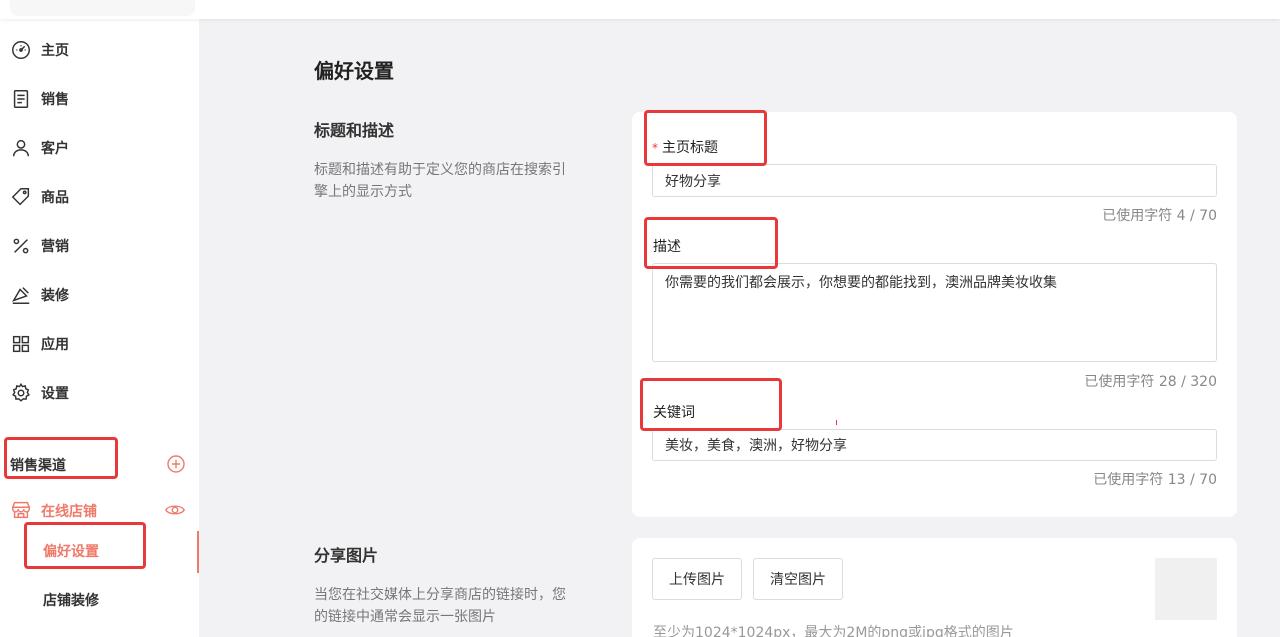 The height and width of the screenshot is (637, 1280). What do you see at coordinates (99, 393) in the screenshot?
I see `sidebar-item-settings: 设置` at bounding box center [99, 393].